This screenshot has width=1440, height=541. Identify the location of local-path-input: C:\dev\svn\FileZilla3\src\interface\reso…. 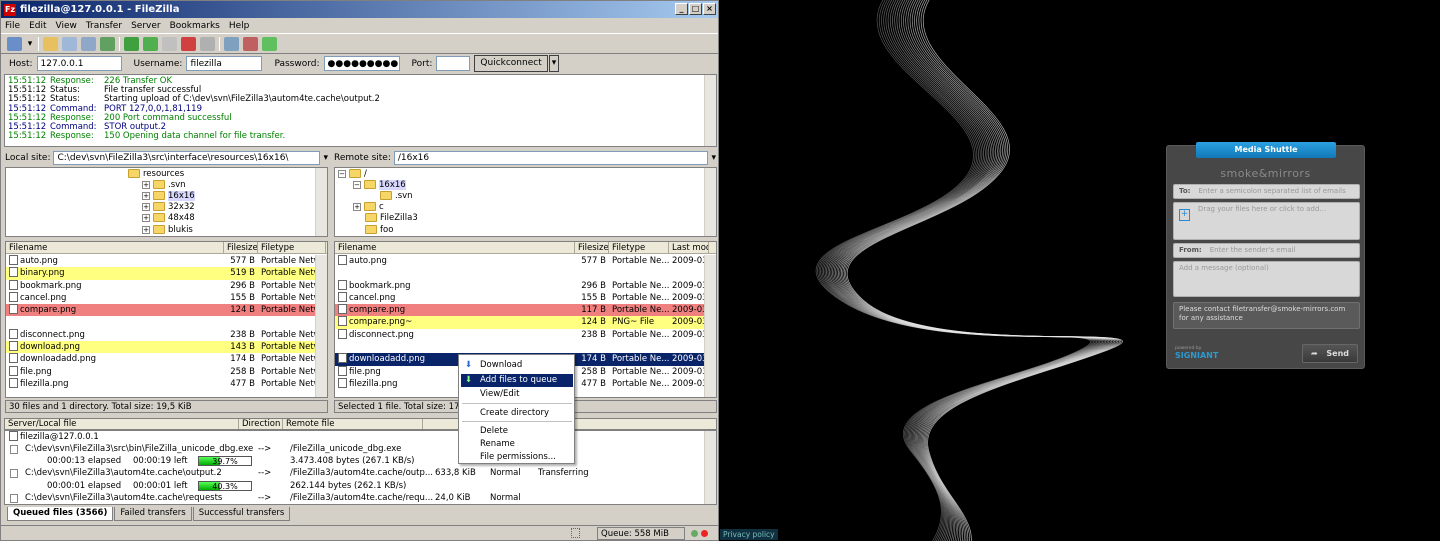
(187, 158).